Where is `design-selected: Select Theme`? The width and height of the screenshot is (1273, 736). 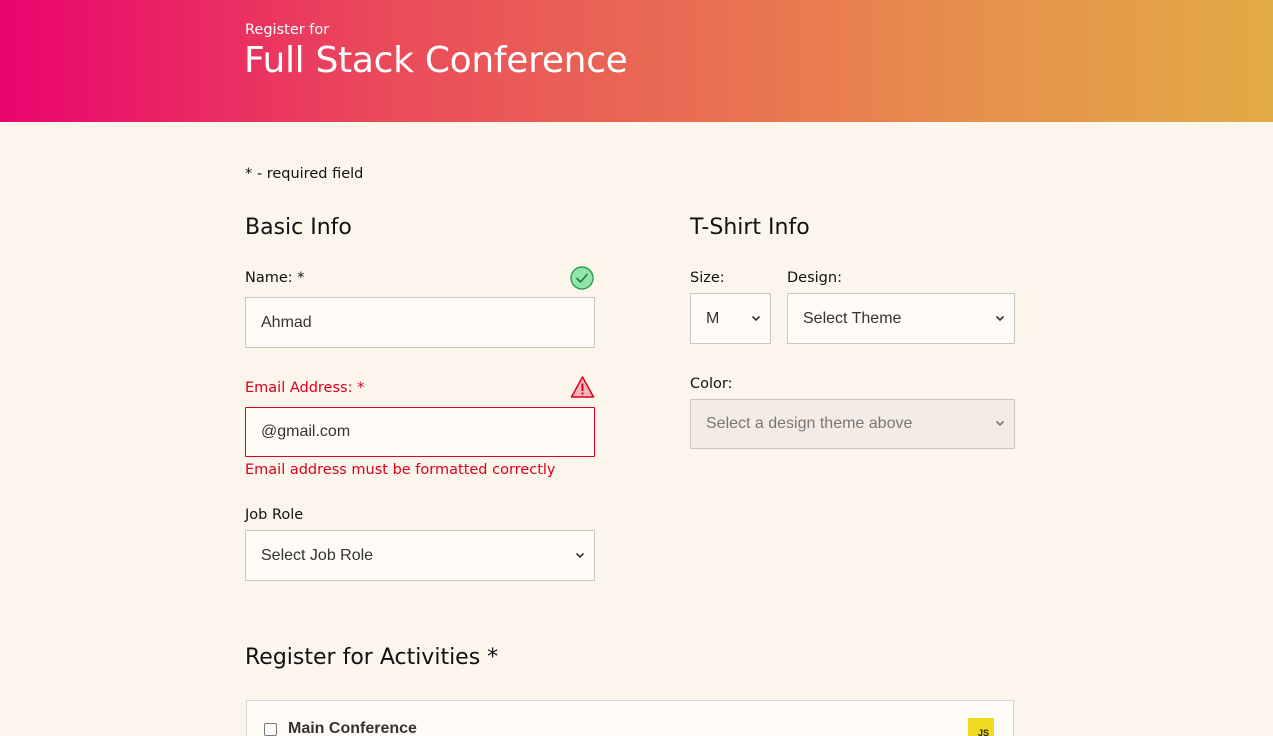
design-selected: Select Theme is located at coordinates (852, 318).